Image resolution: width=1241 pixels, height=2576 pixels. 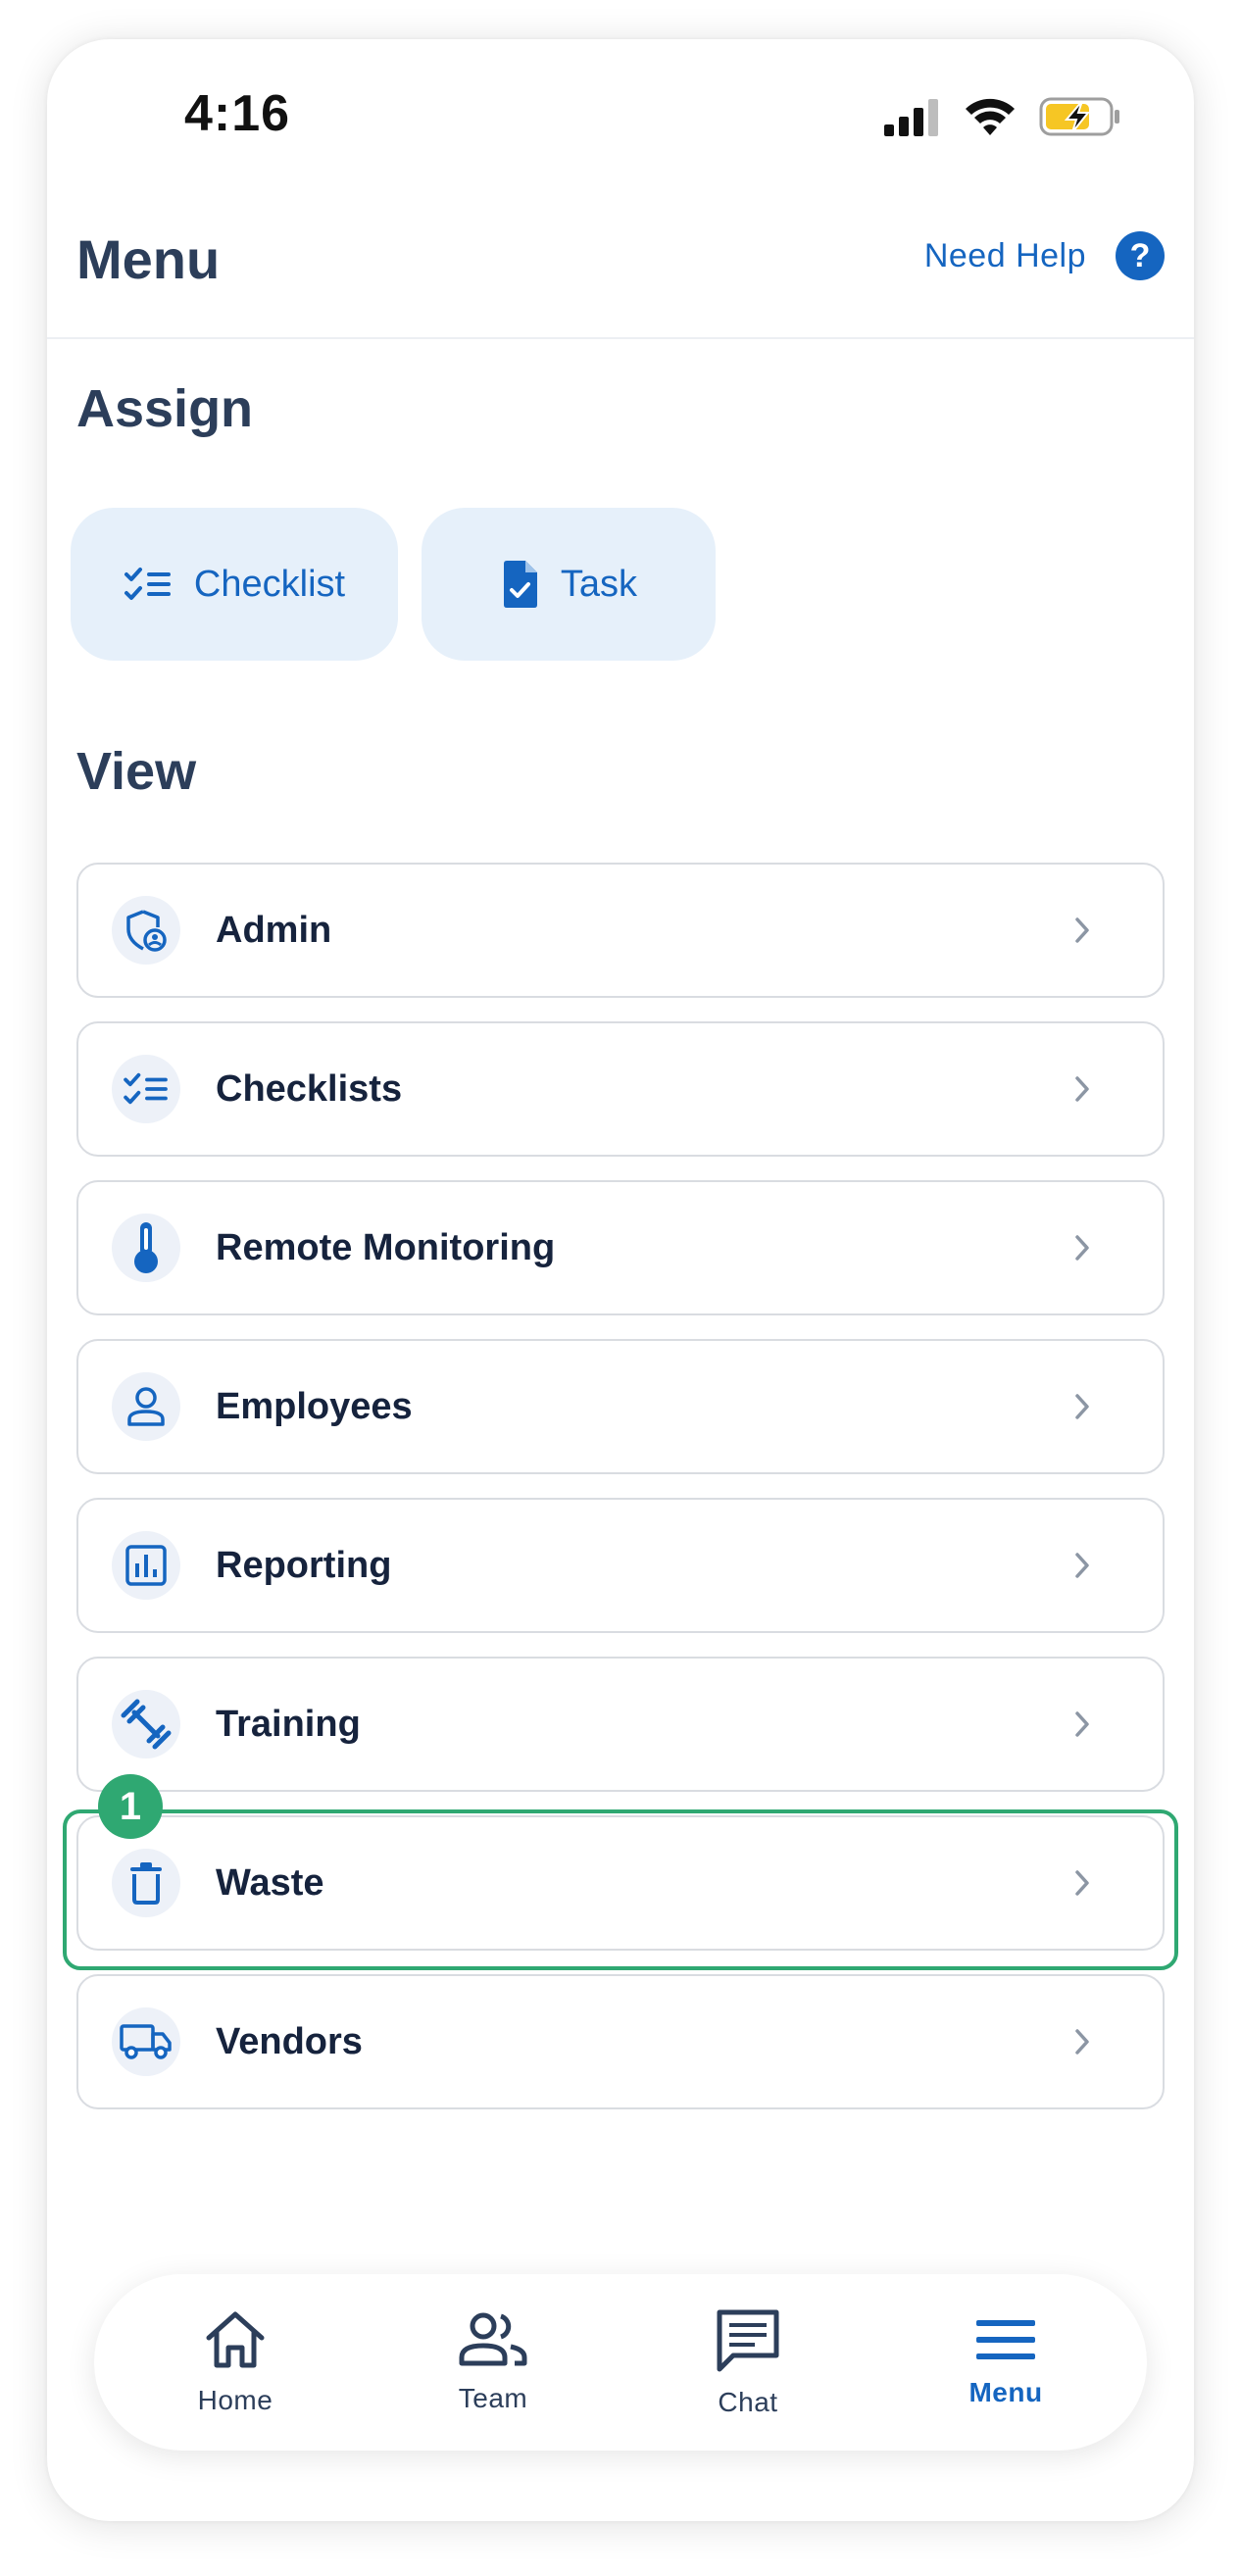 What do you see at coordinates (748, 2340) in the screenshot?
I see `chat-icon` at bounding box center [748, 2340].